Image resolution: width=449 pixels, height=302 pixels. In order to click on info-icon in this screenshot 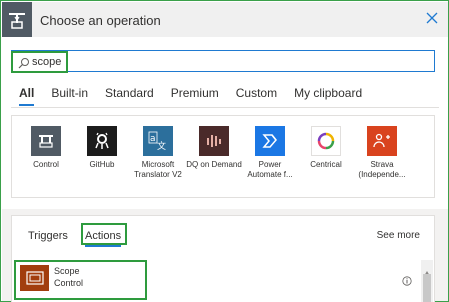, I will do `click(407, 279)`.